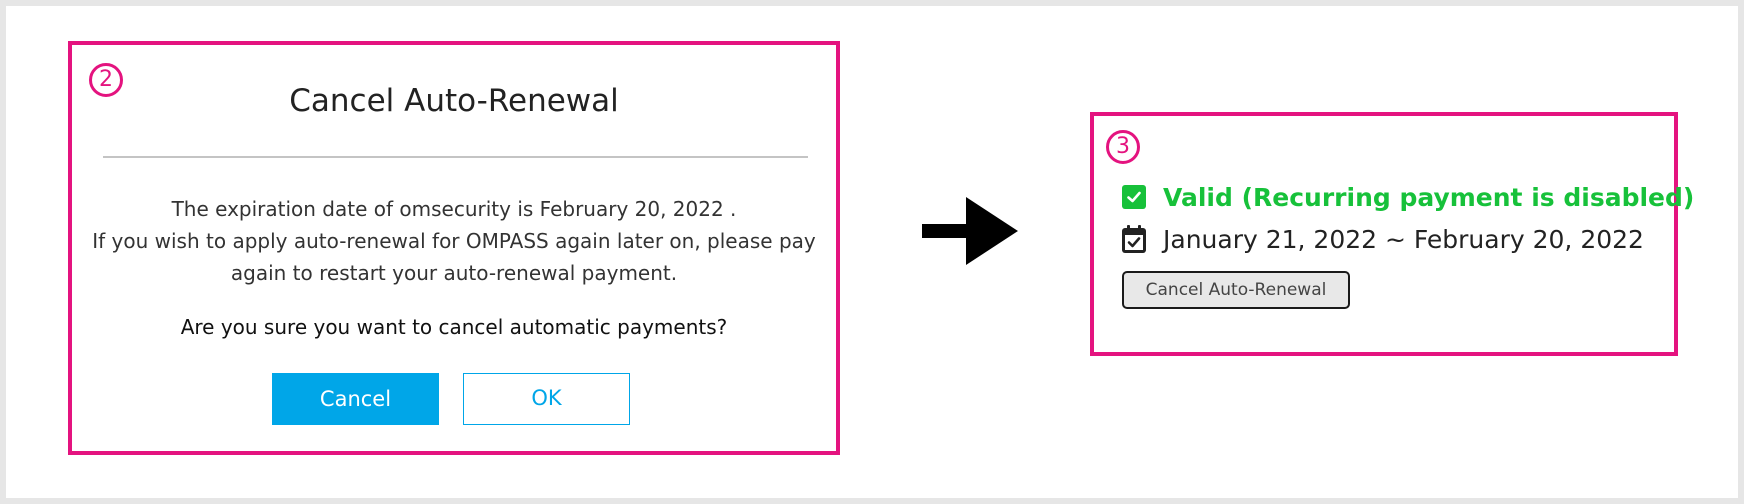  Describe the element at coordinates (454, 101) in the screenshot. I see `dialog-title: Cancel Auto-Renewal` at that location.